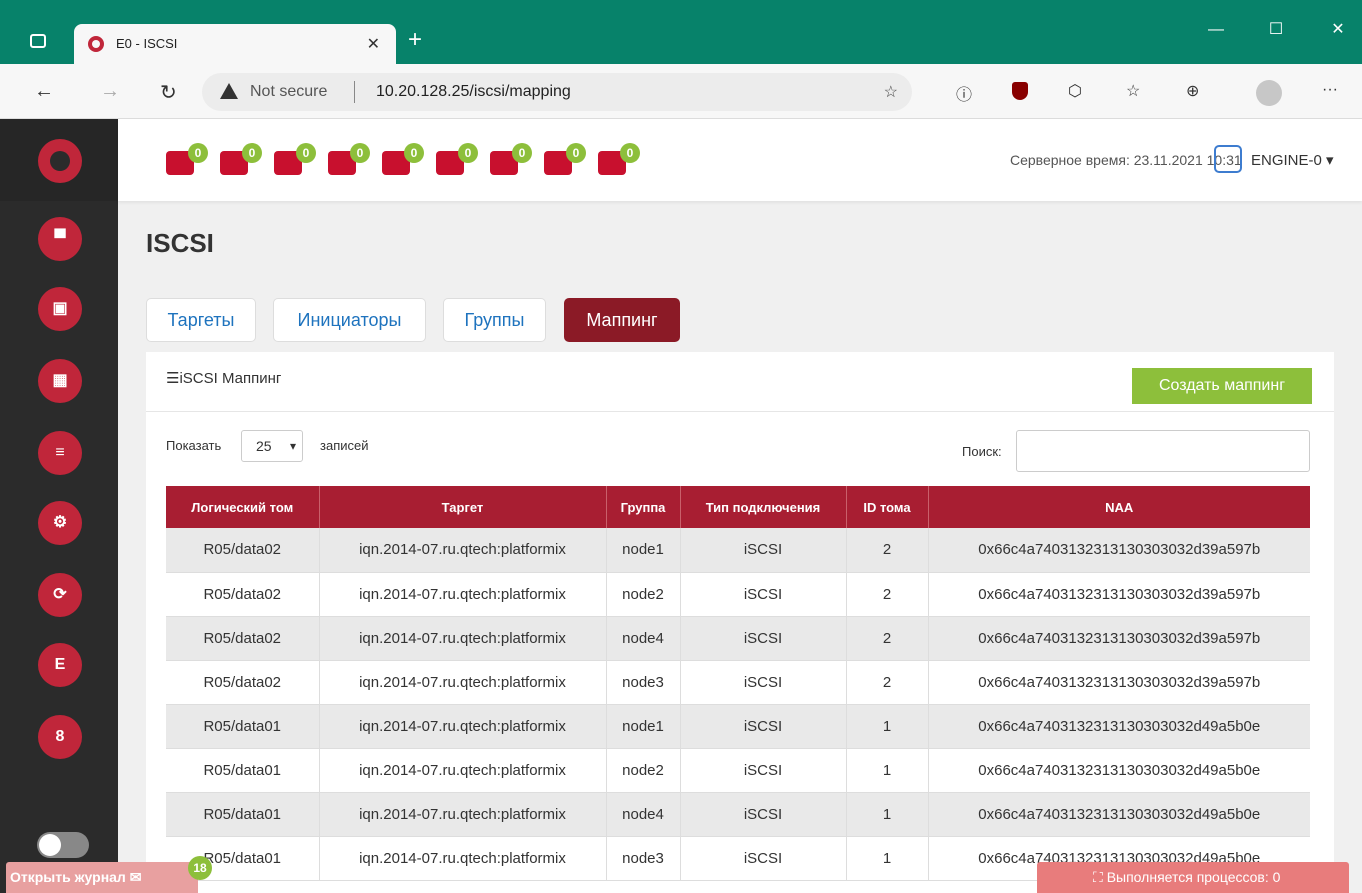 Image resolution: width=1362 pixels, height=893 pixels. What do you see at coordinates (147, 43) in the screenshot?
I see `tab-title: E0 - ISCSI` at bounding box center [147, 43].